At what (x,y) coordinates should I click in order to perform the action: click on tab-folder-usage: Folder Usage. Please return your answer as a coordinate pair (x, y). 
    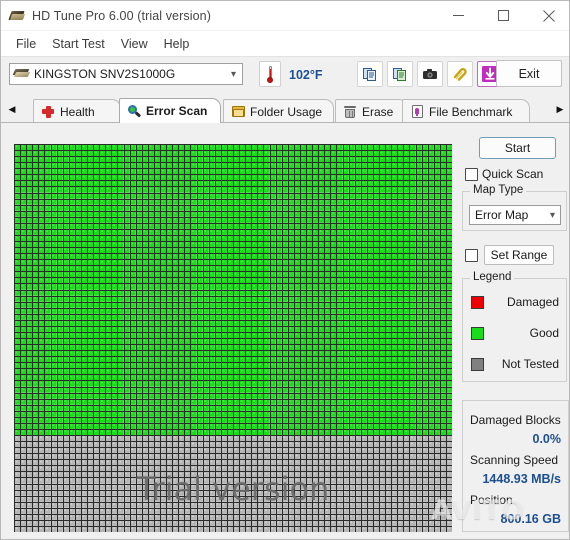
    Looking at the image, I should click on (278, 111).